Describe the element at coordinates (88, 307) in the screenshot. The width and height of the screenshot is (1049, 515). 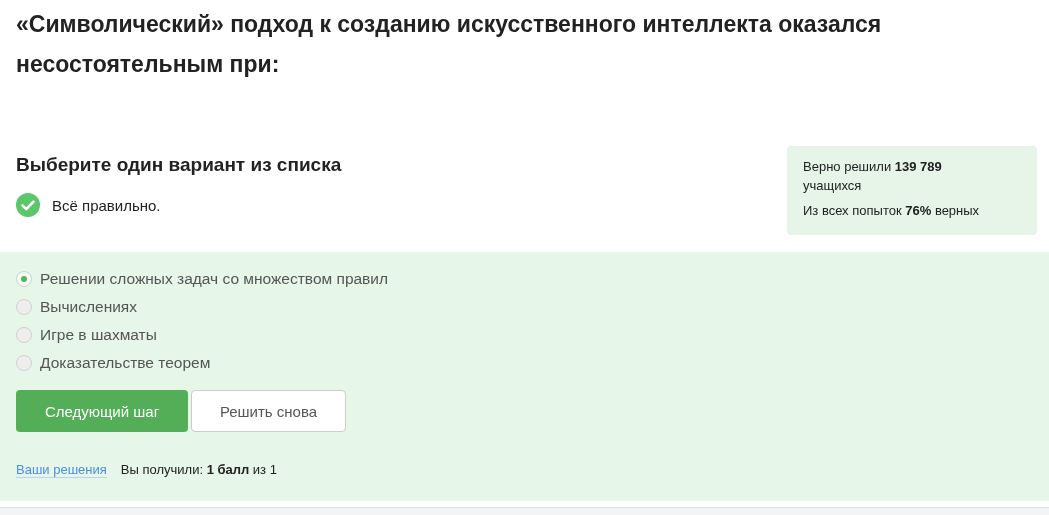
I see `option-label: Вычислениях` at that location.